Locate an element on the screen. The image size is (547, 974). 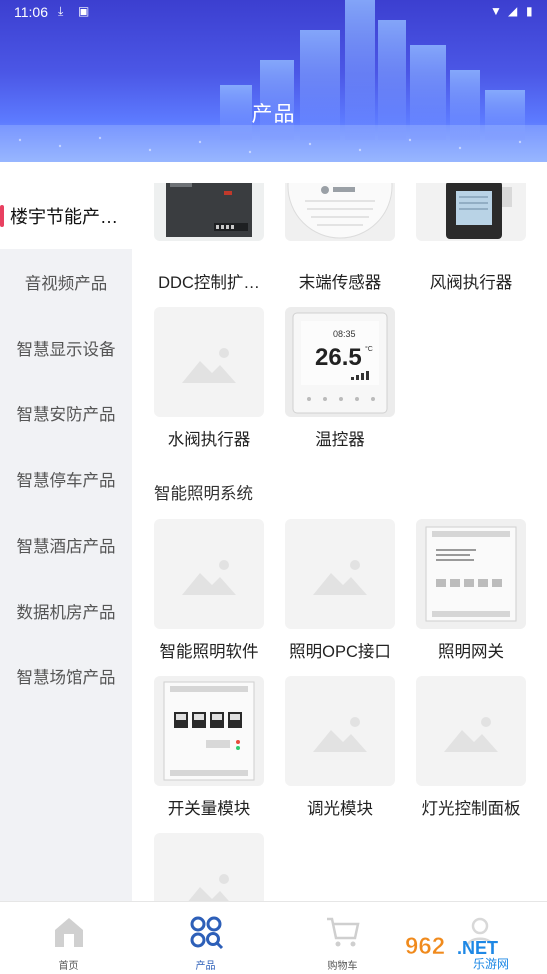
svg-text: .NET is located at coordinates (477, 948).